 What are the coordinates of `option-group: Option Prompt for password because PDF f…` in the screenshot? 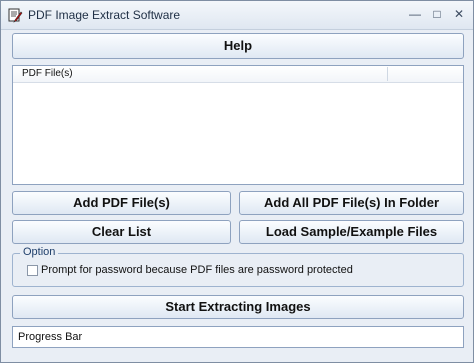 It's located at (238, 266).